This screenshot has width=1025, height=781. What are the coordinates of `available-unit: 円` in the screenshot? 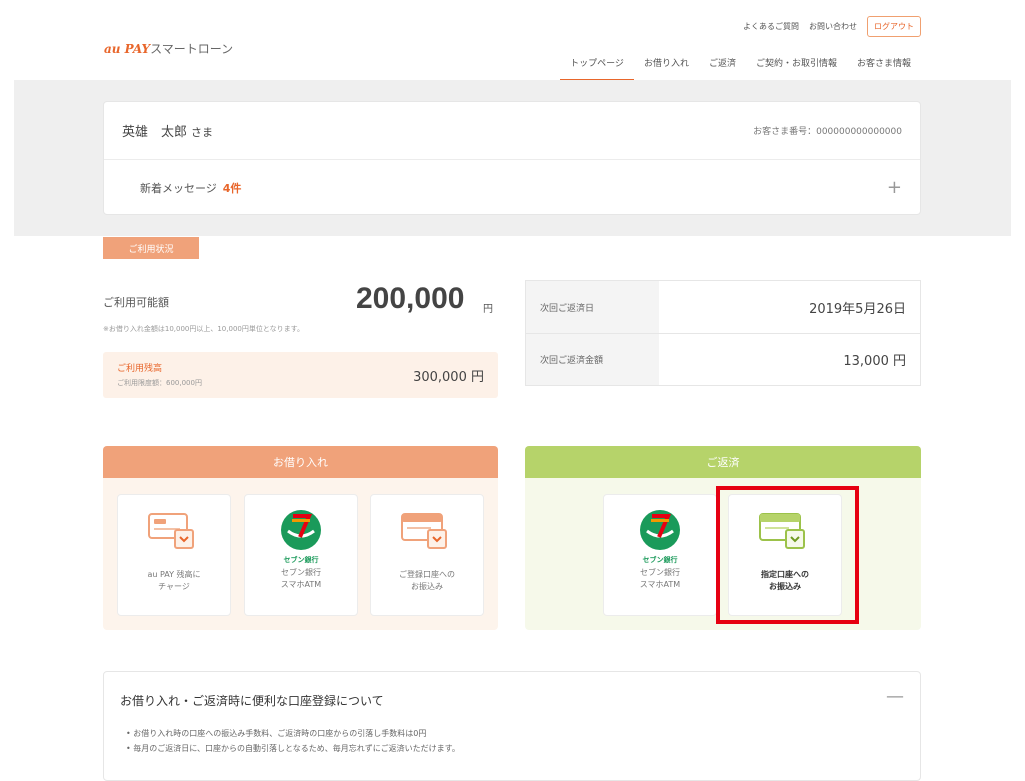 It's located at (488, 309).